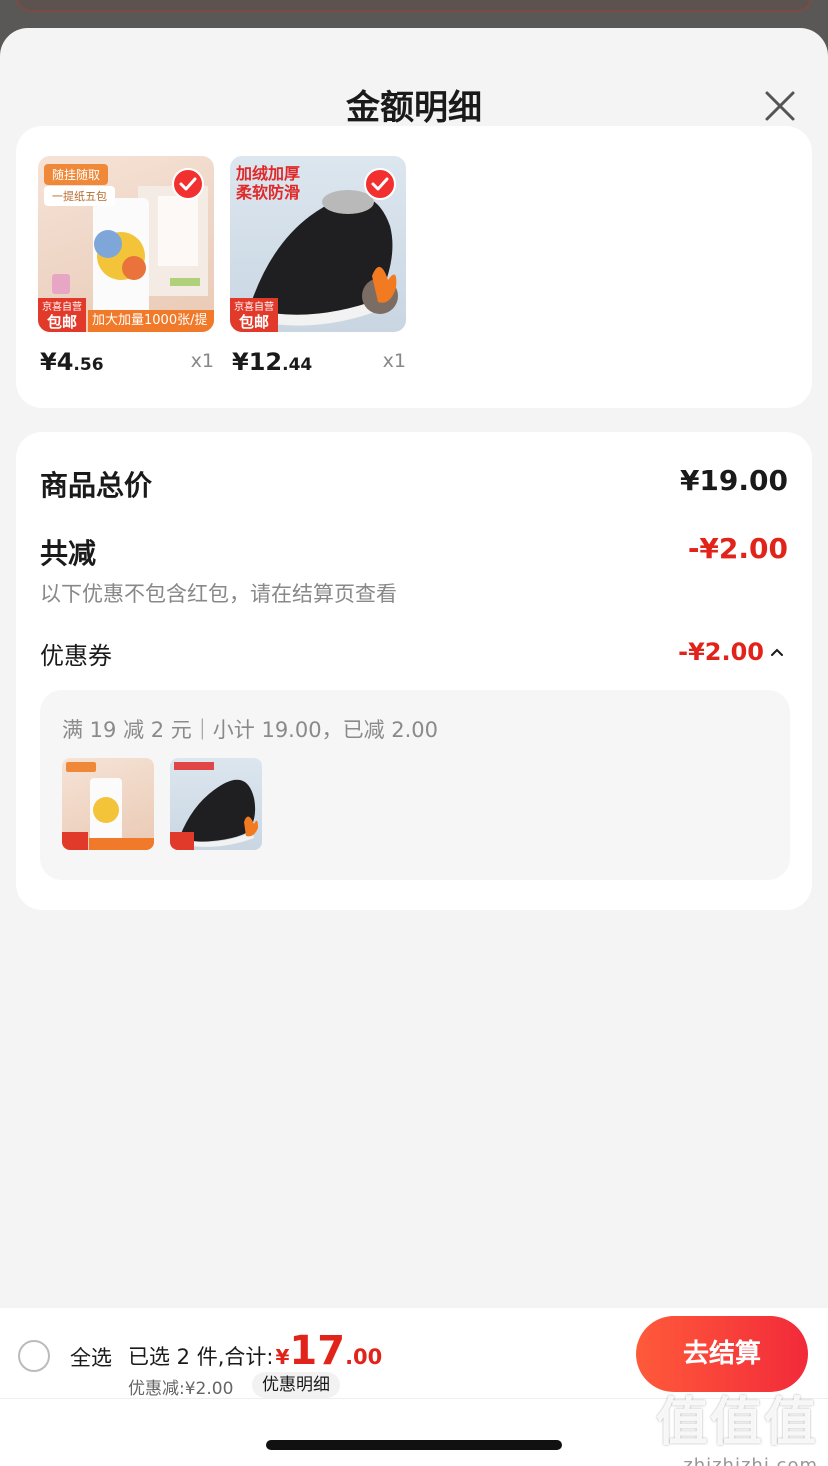 This screenshot has height=1466, width=828. Describe the element at coordinates (181, 1389) in the screenshot. I see `discount-summary: 优惠减:¥2.00` at that location.